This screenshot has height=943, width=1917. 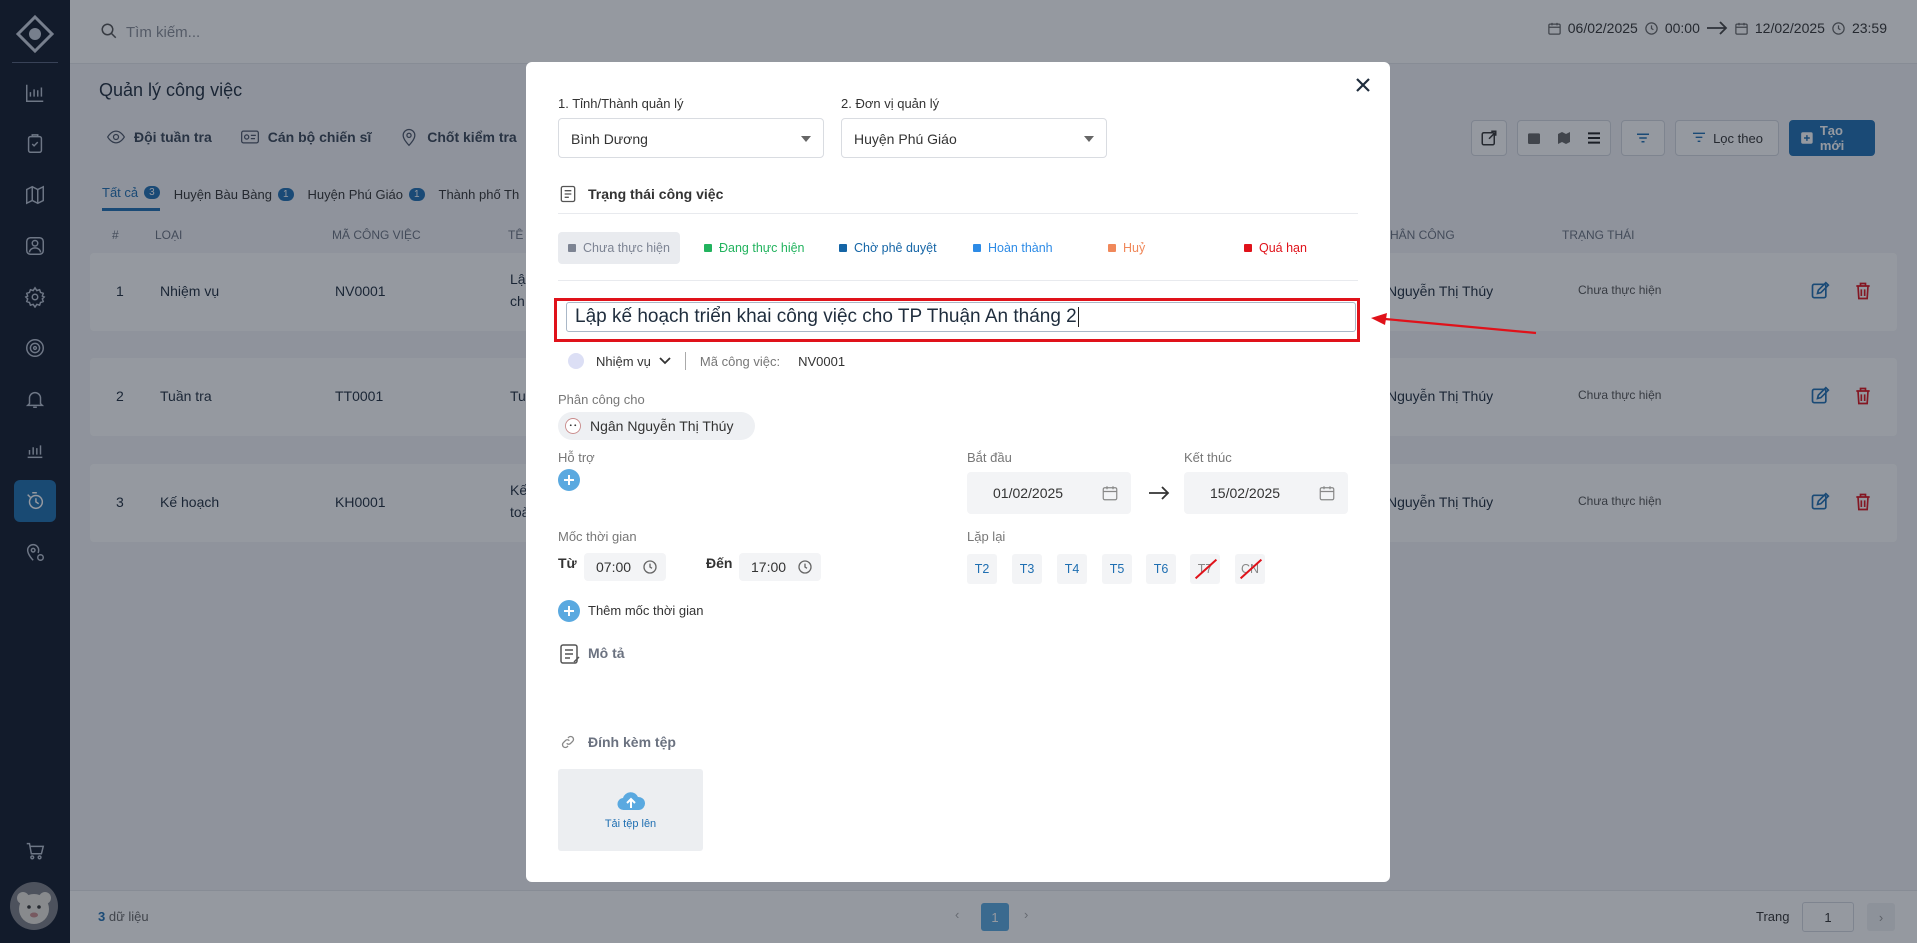 What do you see at coordinates (691, 138) in the screenshot?
I see `province-select: Bình Dương` at bounding box center [691, 138].